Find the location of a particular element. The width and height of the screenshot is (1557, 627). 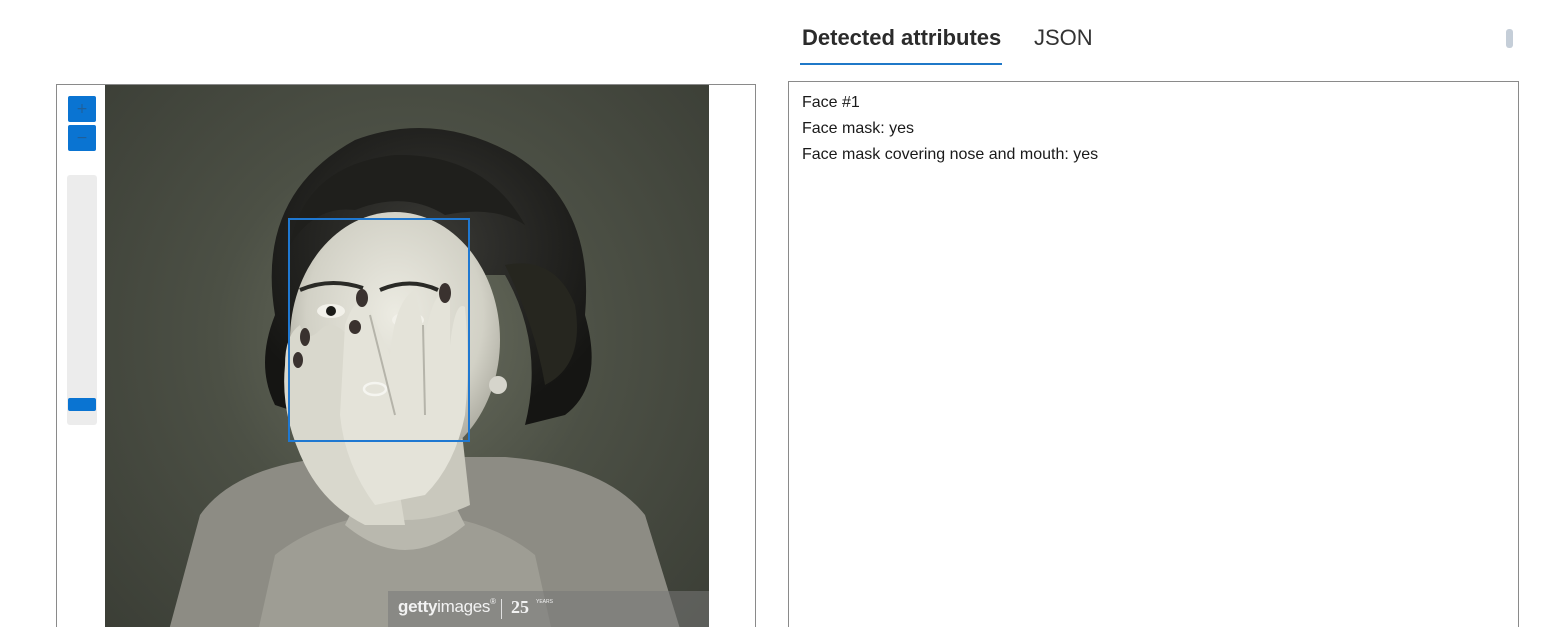

zoom-in-button: + is located at coordinates (82, 109).